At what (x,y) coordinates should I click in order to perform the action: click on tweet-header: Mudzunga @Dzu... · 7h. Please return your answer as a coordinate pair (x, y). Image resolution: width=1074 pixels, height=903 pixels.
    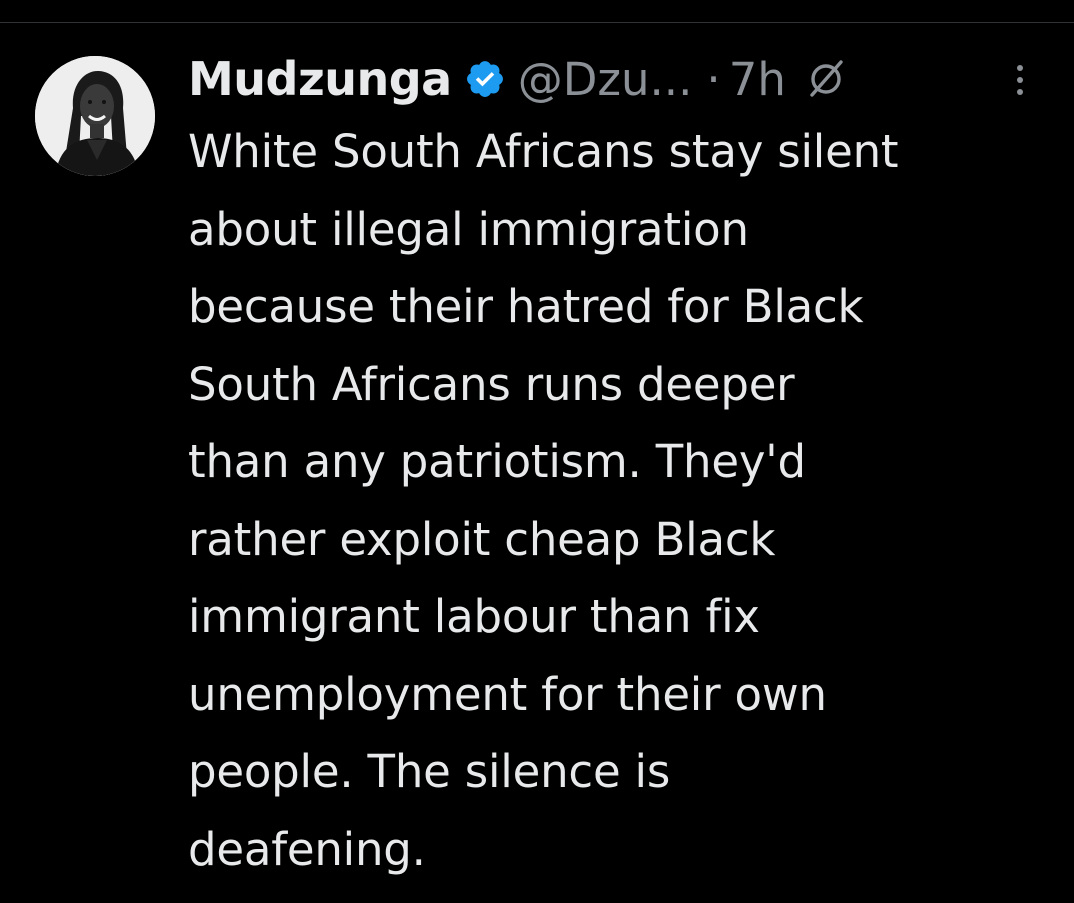
    Looking at the image, I should click on (618, 79).